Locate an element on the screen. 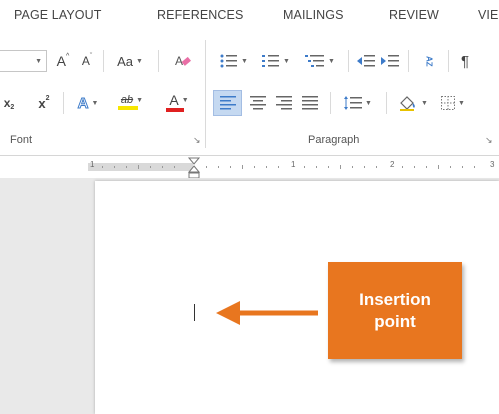 The height and width of the screenshot is (414, 499). increase-indent-icon is located at coordinates (390, 61).